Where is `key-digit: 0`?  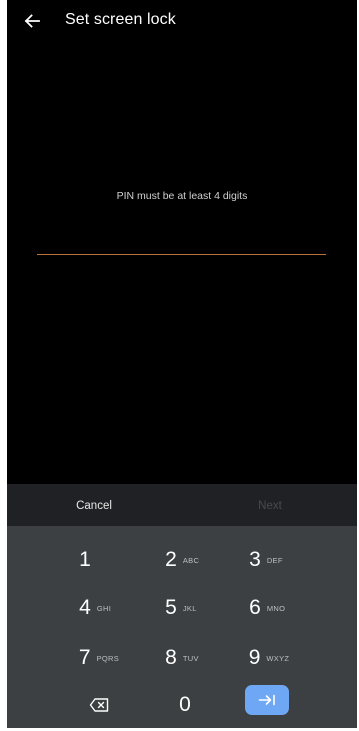
key-digit: 0 is located at coordinates (185, 704).